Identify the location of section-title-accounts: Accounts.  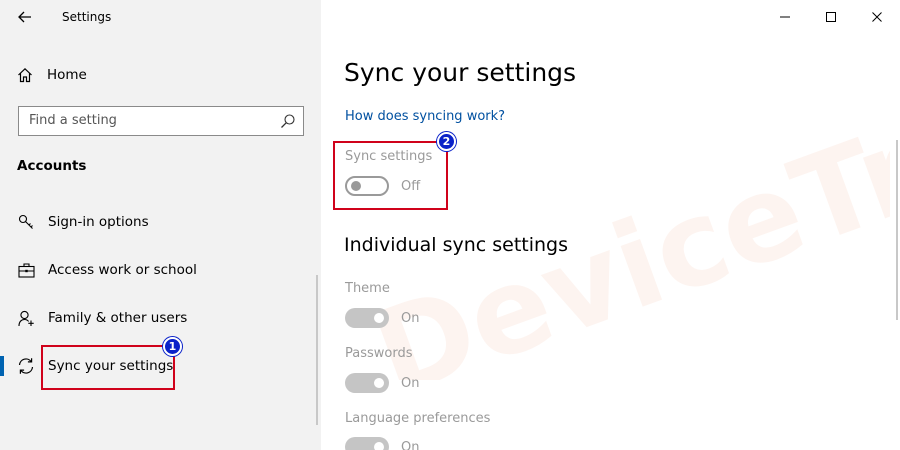
(52, 166).